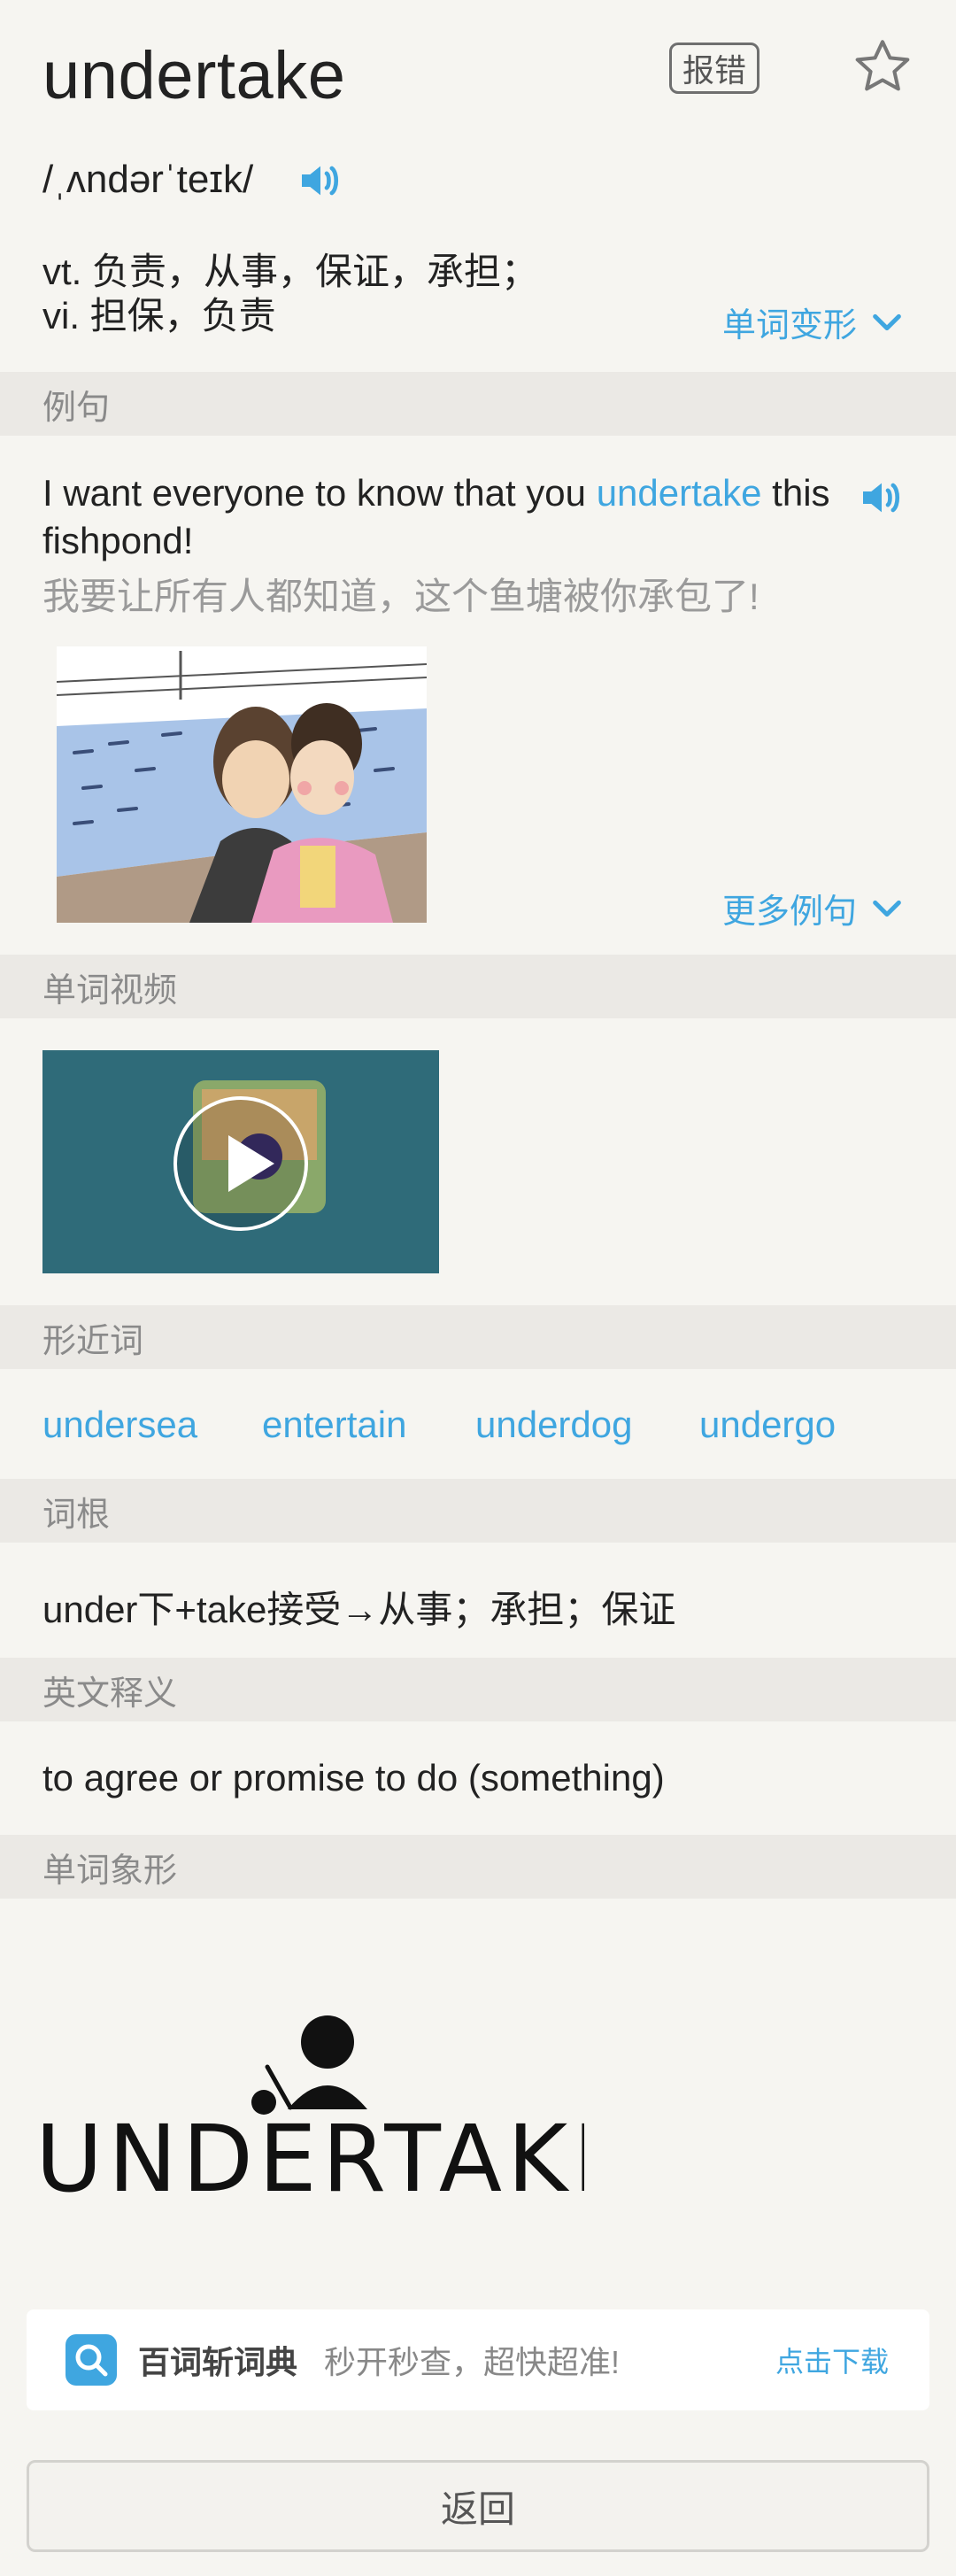 The height and width of the screenshot is (2576, 956). What do you see at coordinates (679, 493) in the screenshot?
I see `example-keyword: undertake` at bounding box center [679, 493].